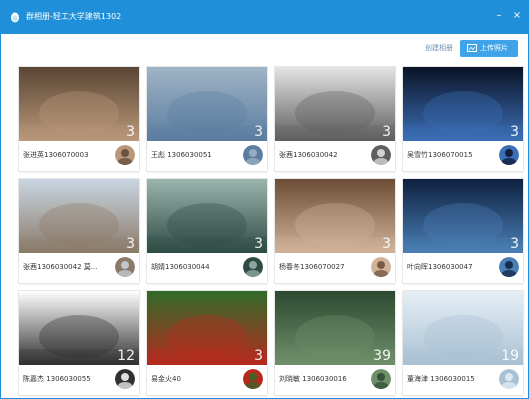 The height and width of the screenshot is (399, 529). Describe the element at coordinates (463, 328) in the screenshot. I see `album-cover-image: 19` at that location.